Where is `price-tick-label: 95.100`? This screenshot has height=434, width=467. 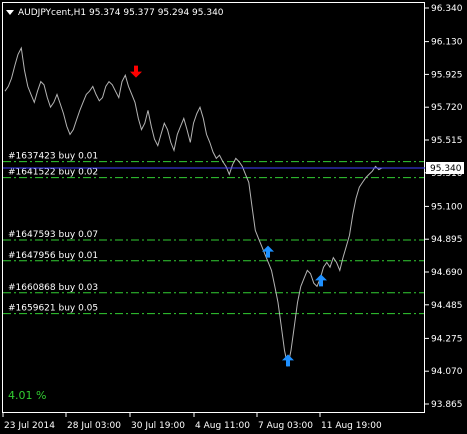
price-tick-label: 95.100 is located at coordinates (447, 207).